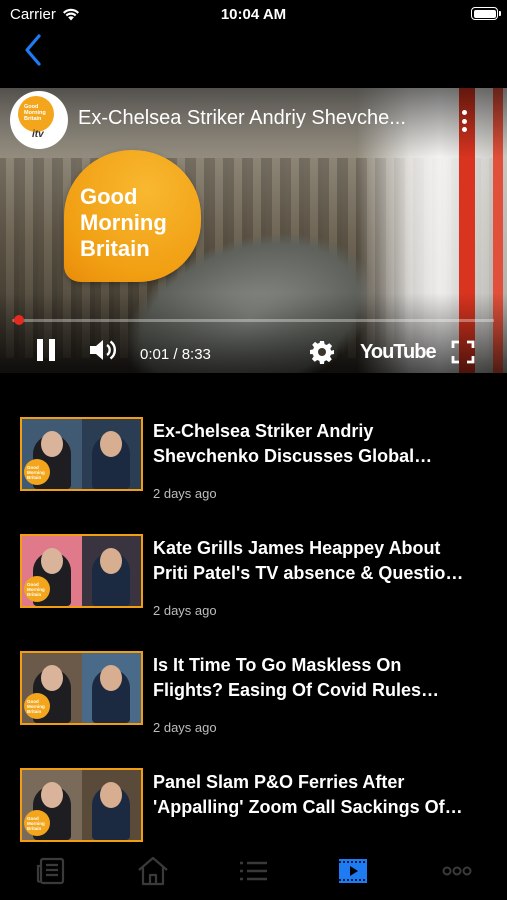 The image size is (507, 900). I want to click on fullscreen-button, so click(463, 352).